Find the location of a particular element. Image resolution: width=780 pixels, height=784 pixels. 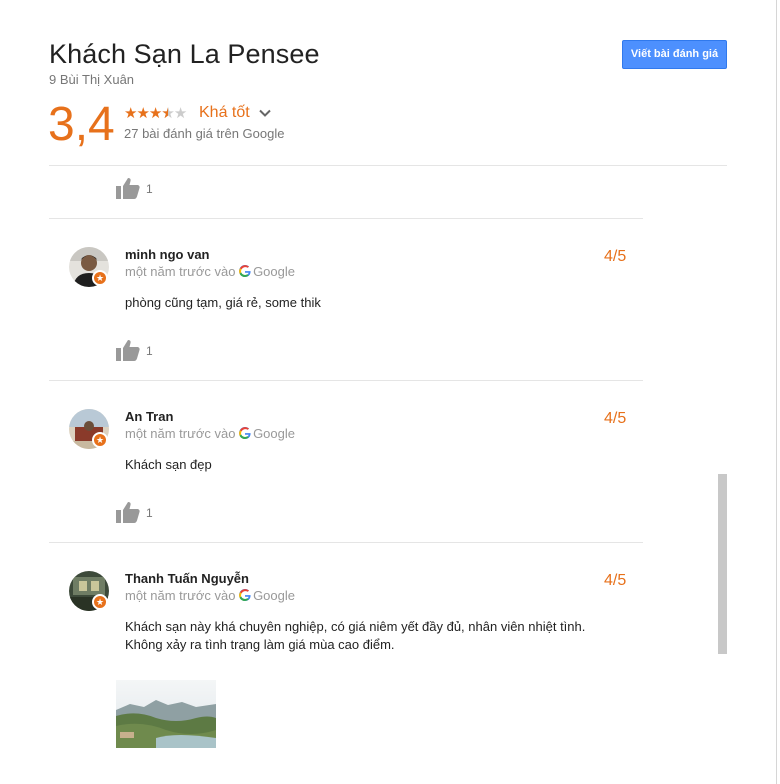

scrollbar-thumb is located at coordinates (722, 564).